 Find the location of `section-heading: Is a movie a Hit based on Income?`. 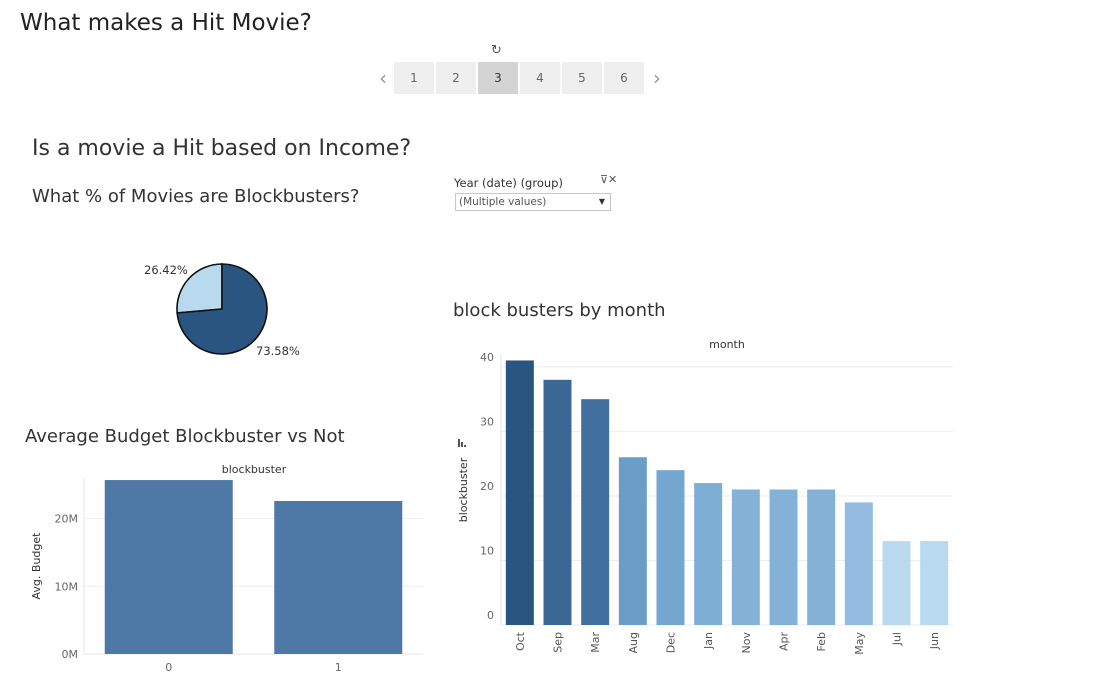

section-heading: Is a movie a Hit based on Income? is located at coordinates (222, 148).